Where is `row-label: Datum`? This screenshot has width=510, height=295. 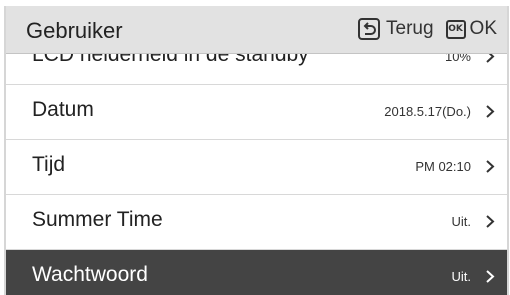
row-label: Datum is located at coordinates (63, 109).